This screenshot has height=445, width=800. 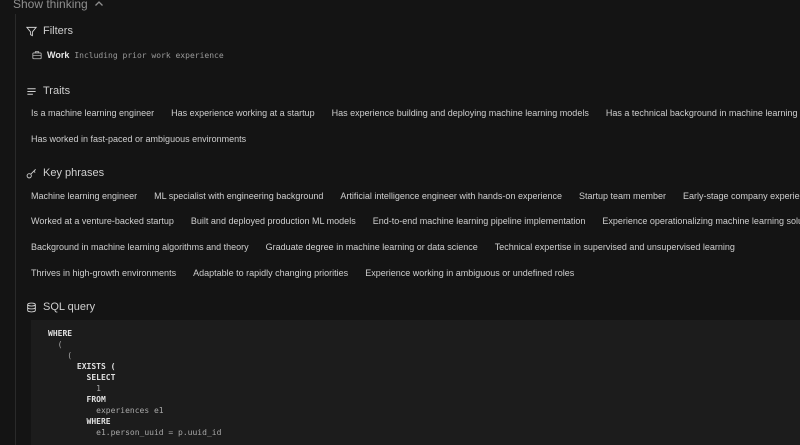 I want to click on key-phrase-chip: Worked at a venture-backed startup, so click(x=102, y=221).